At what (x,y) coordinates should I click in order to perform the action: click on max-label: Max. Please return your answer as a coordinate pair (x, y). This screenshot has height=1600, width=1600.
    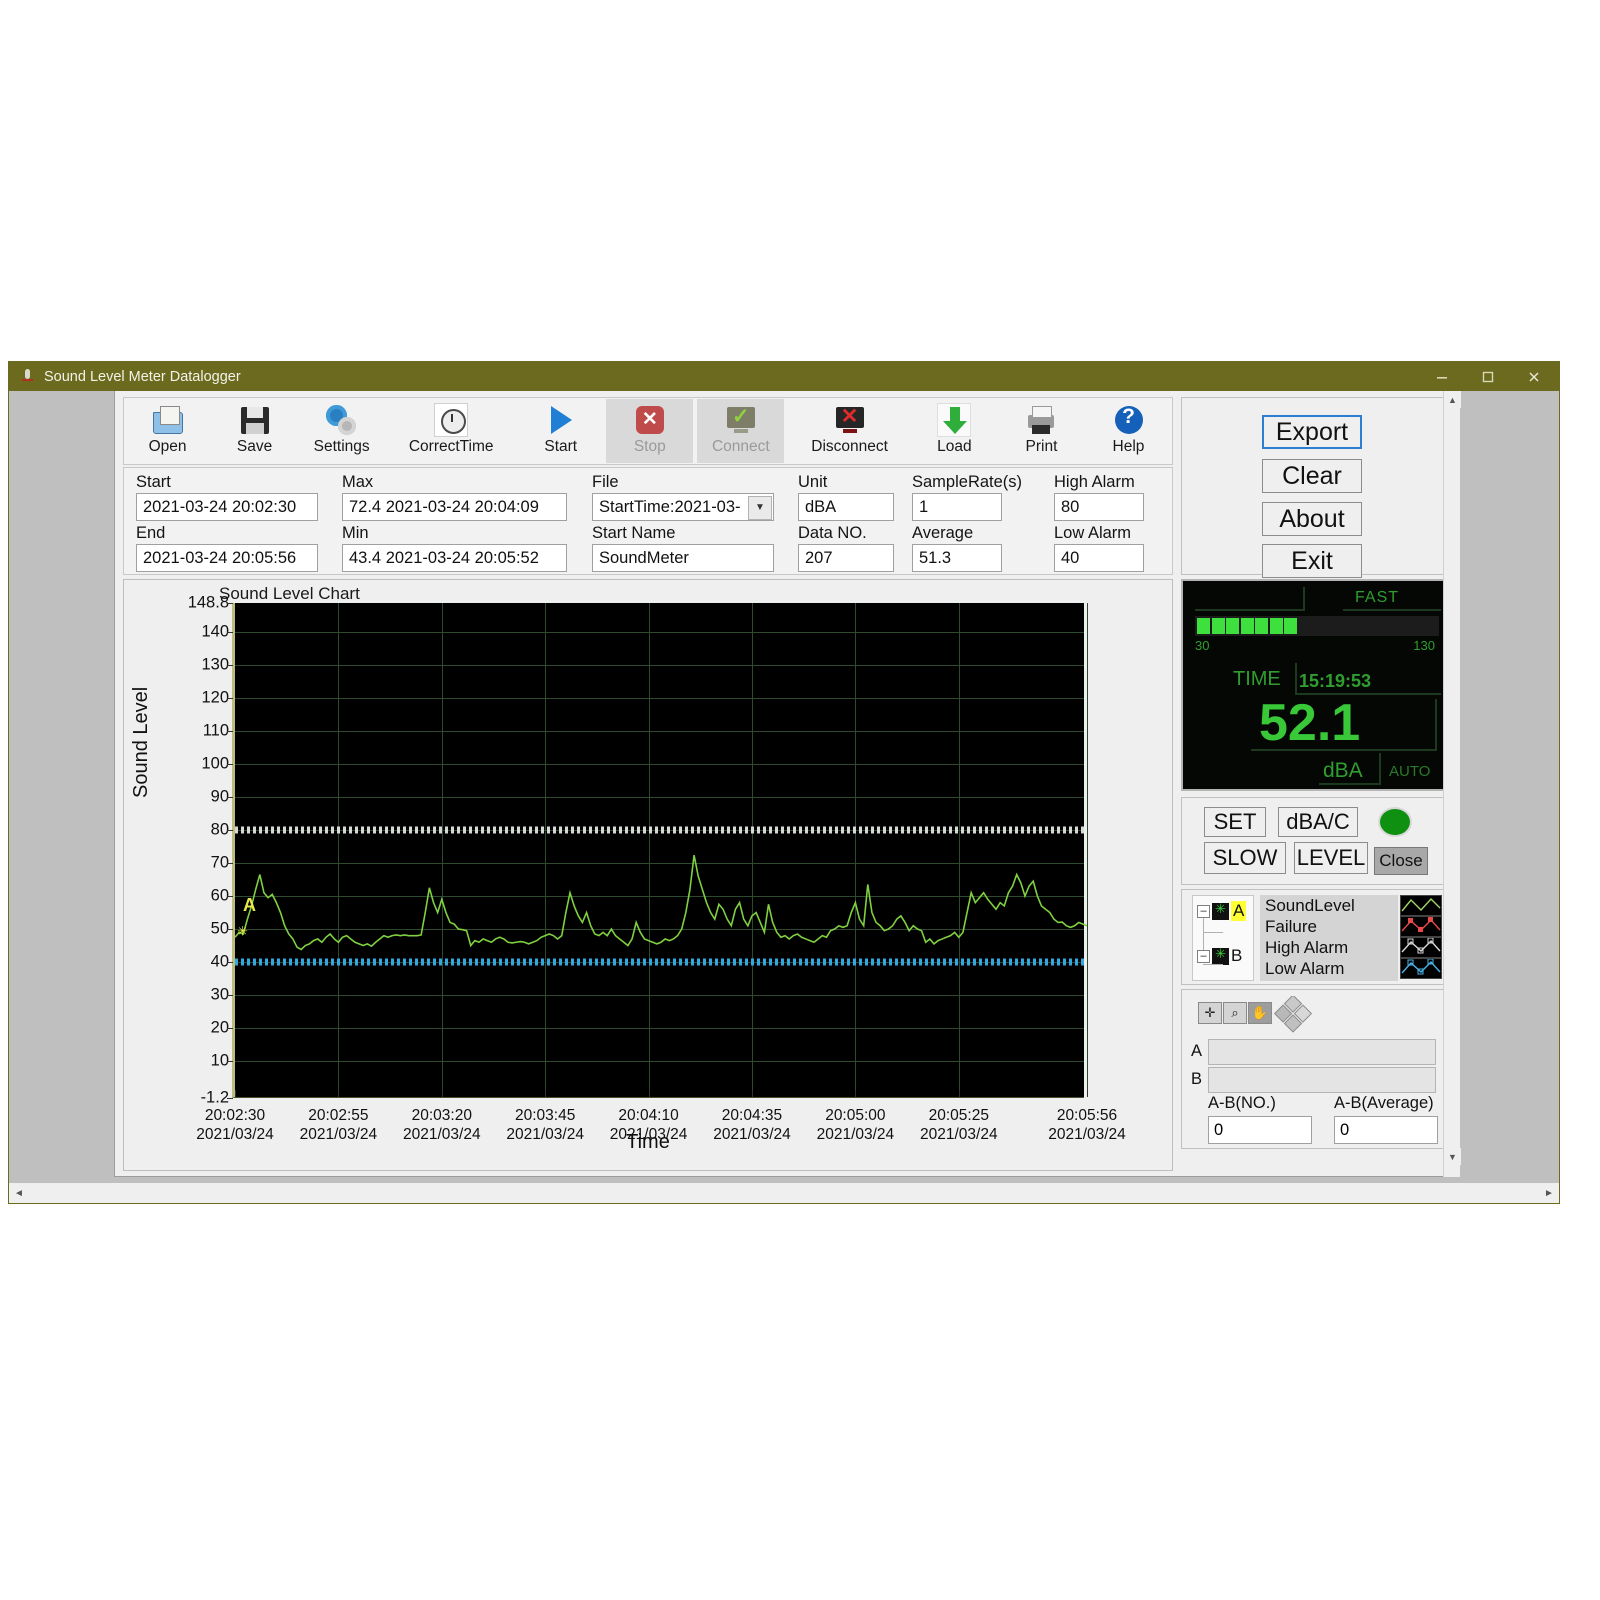
    Looking at the image, I should click on (358, 482).